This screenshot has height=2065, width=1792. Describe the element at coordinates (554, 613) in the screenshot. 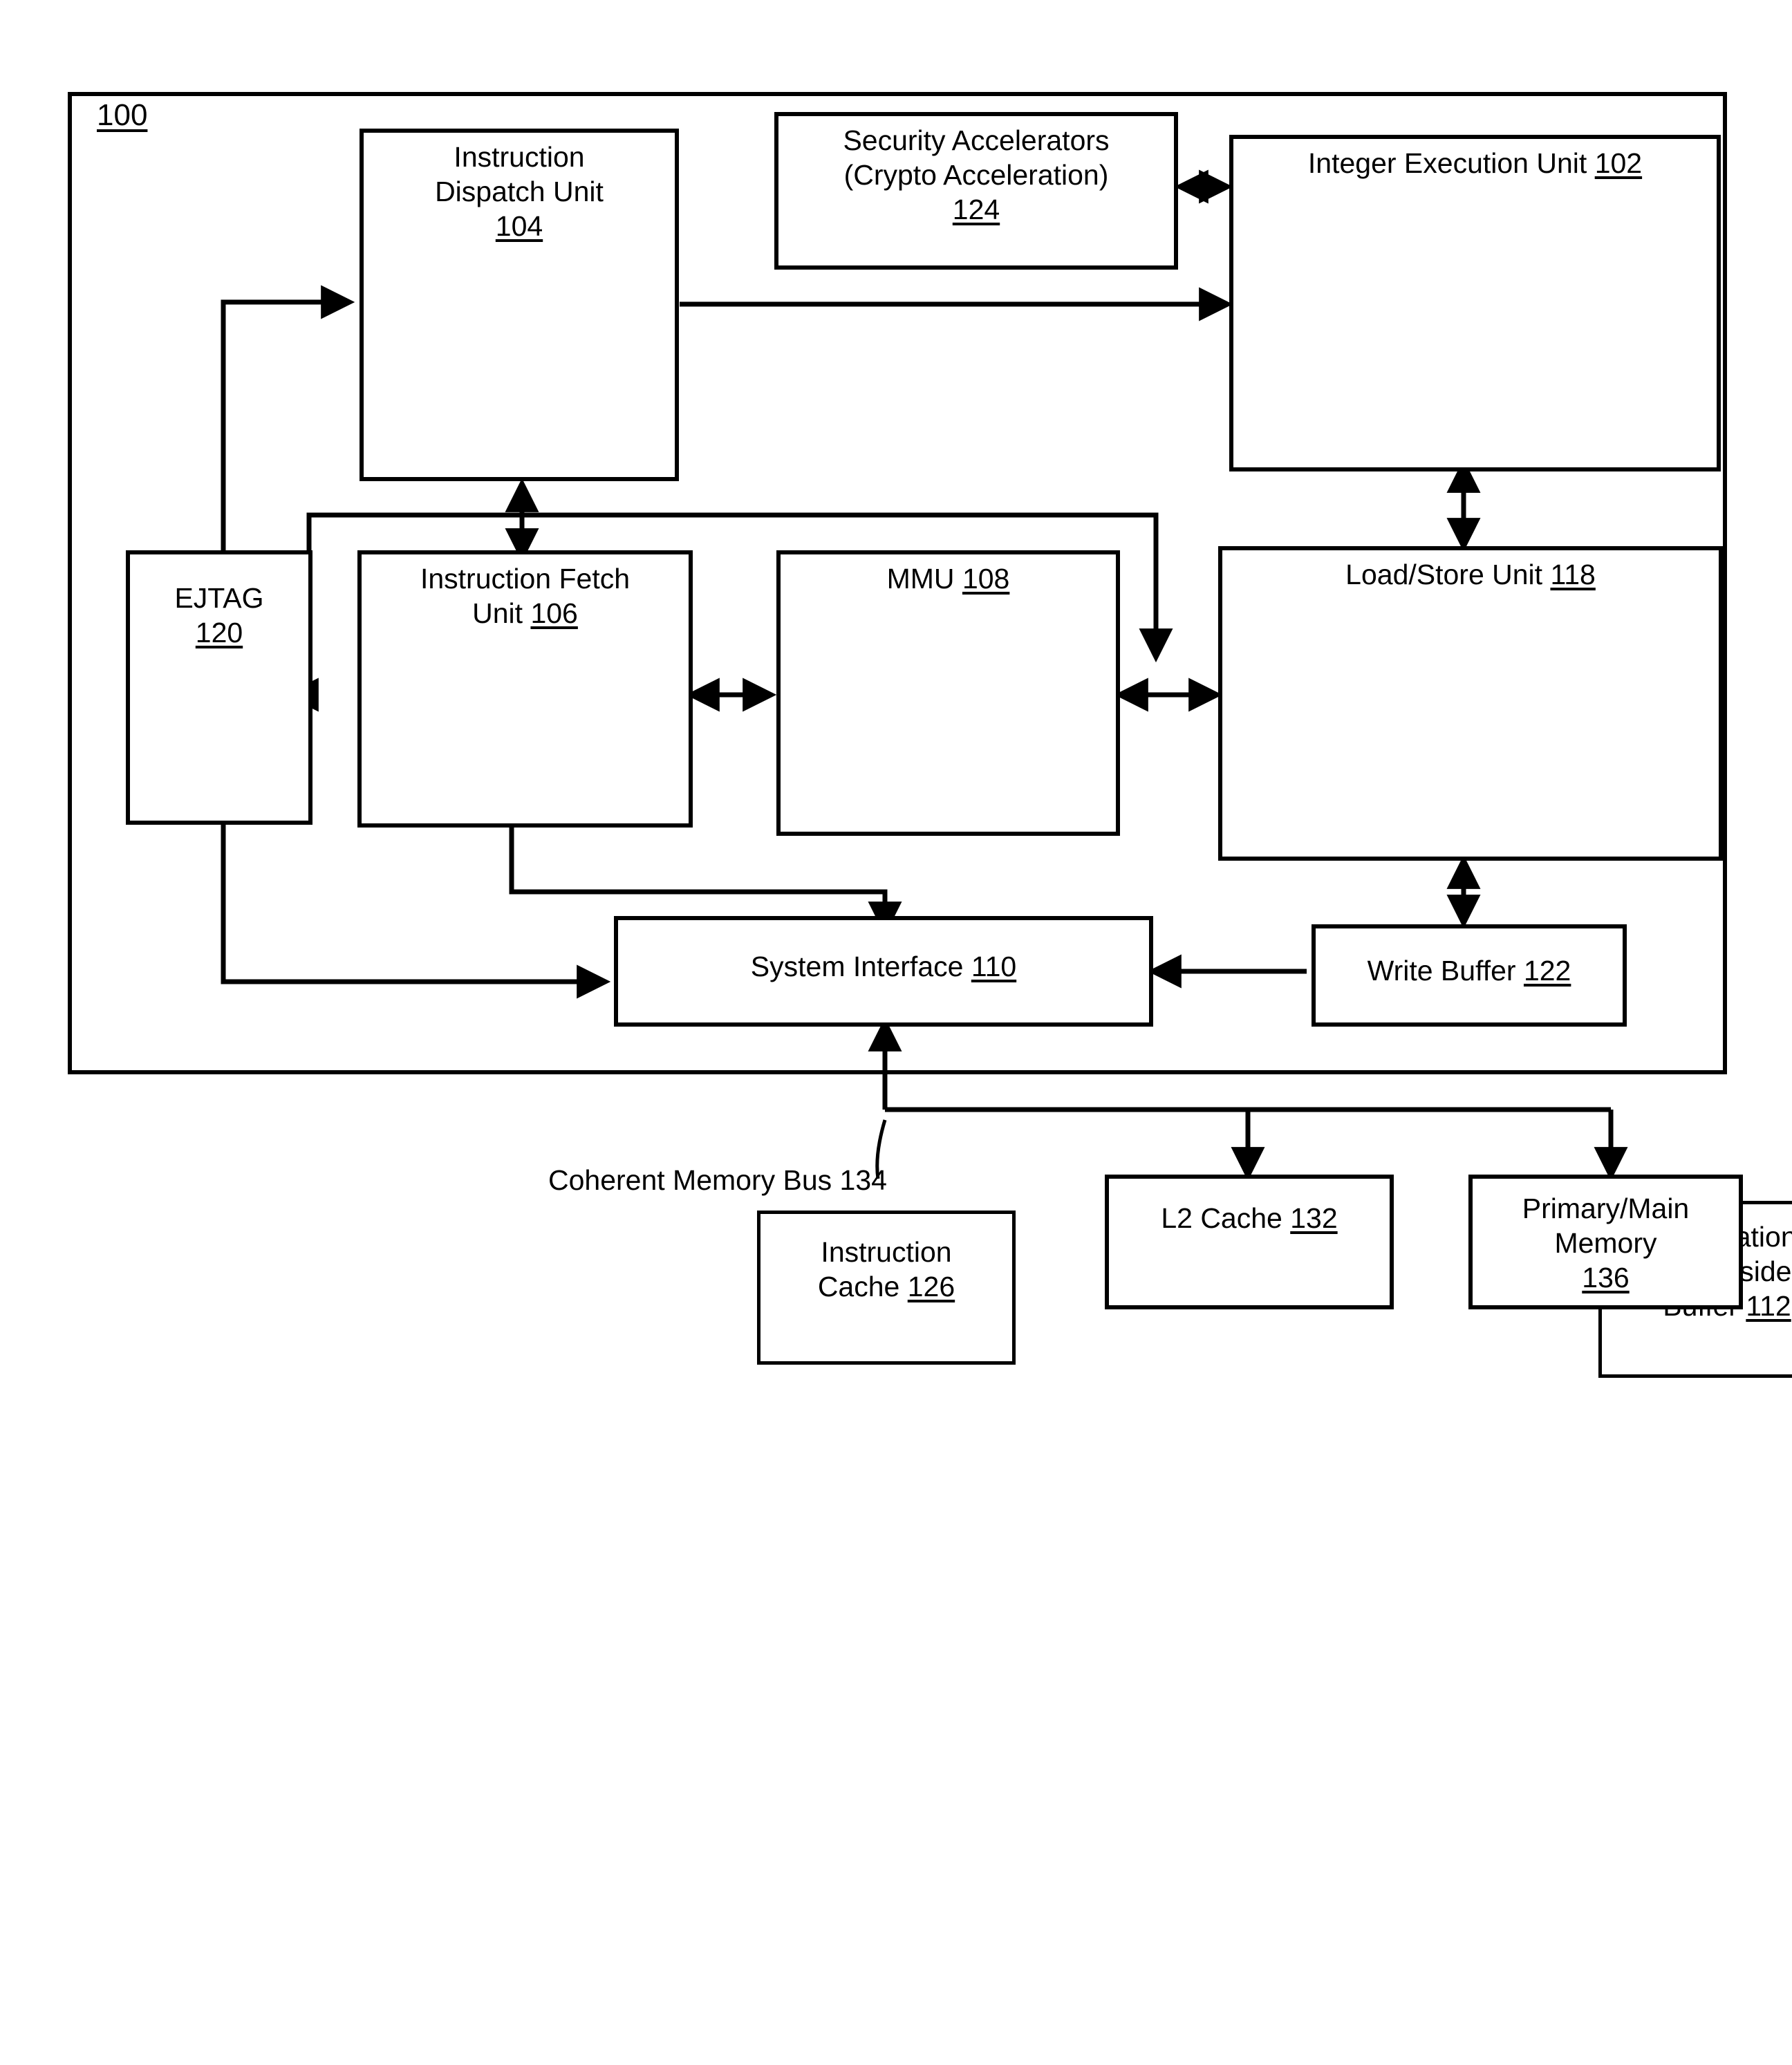

I see `ifu-numeral: 106` at that location.